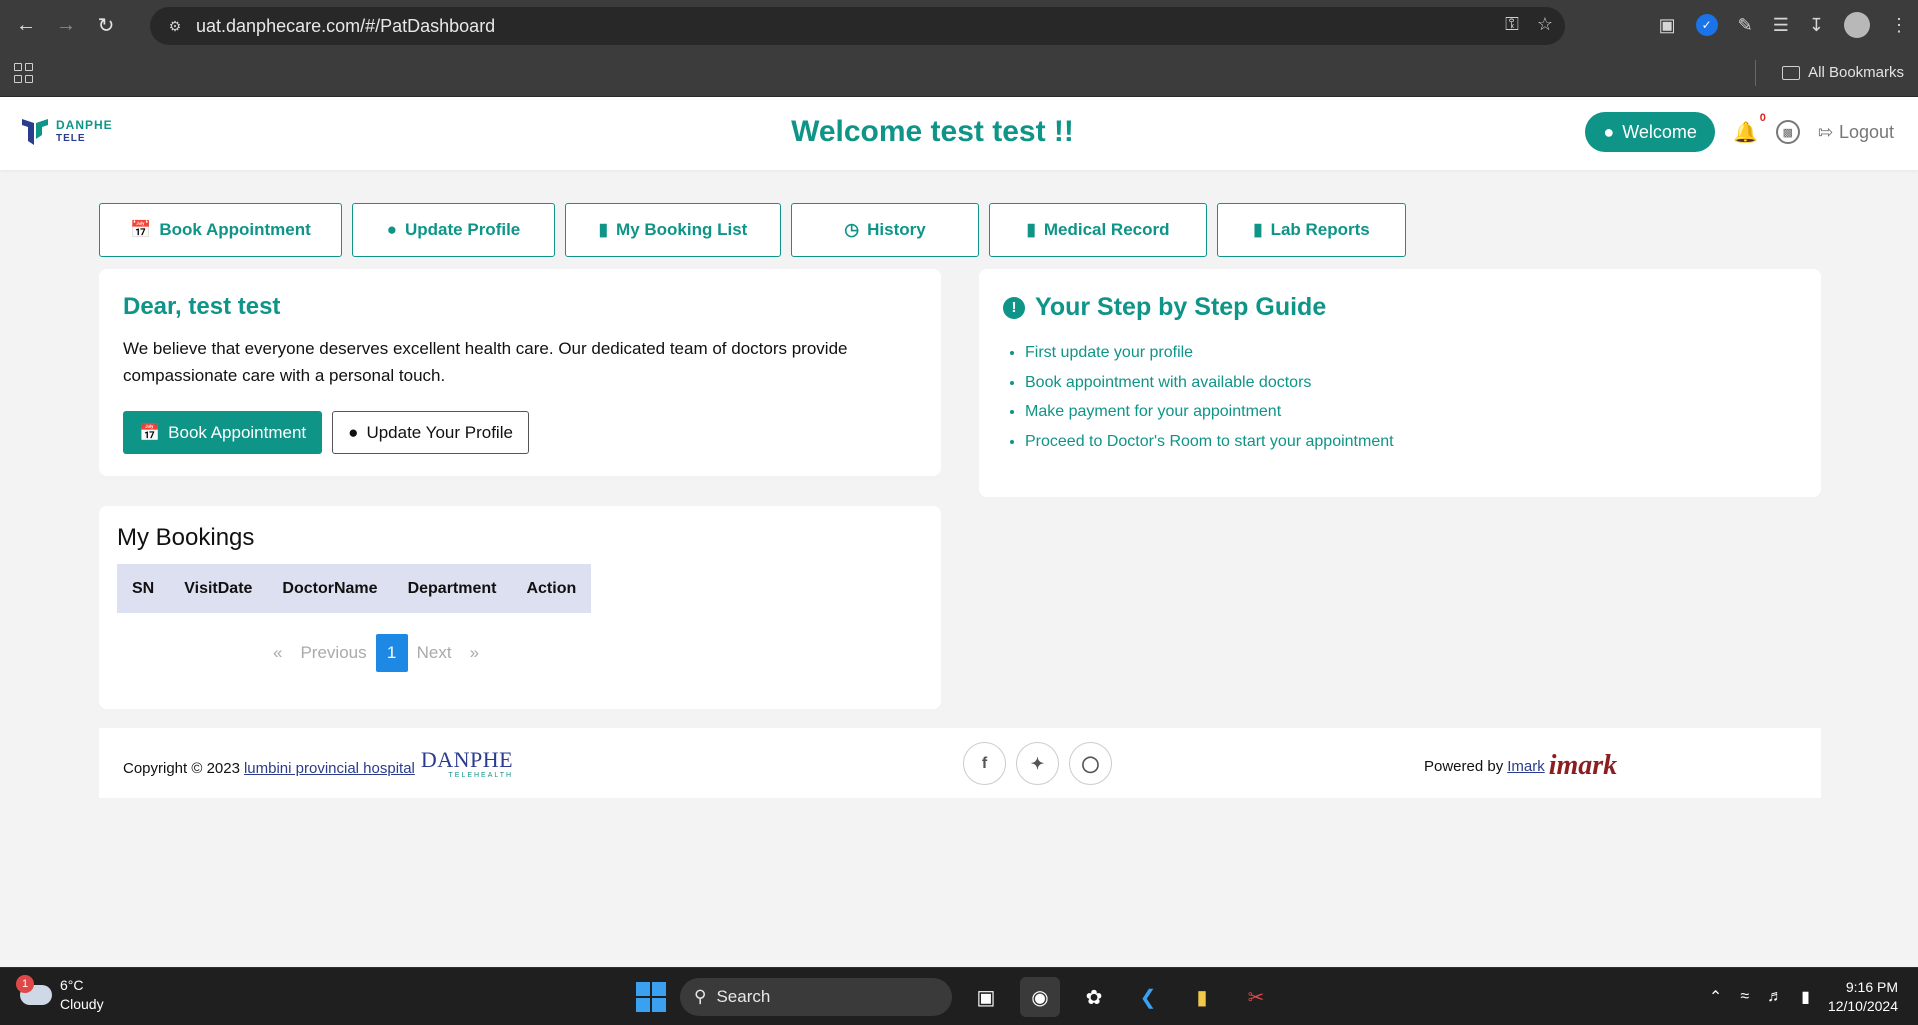 This screenshot has width=1918, height=1025. What do you see at coordinates (235, 229) in the screenshot?
I see `tab-label: Book Appointment` at bounding box center [235, 229].